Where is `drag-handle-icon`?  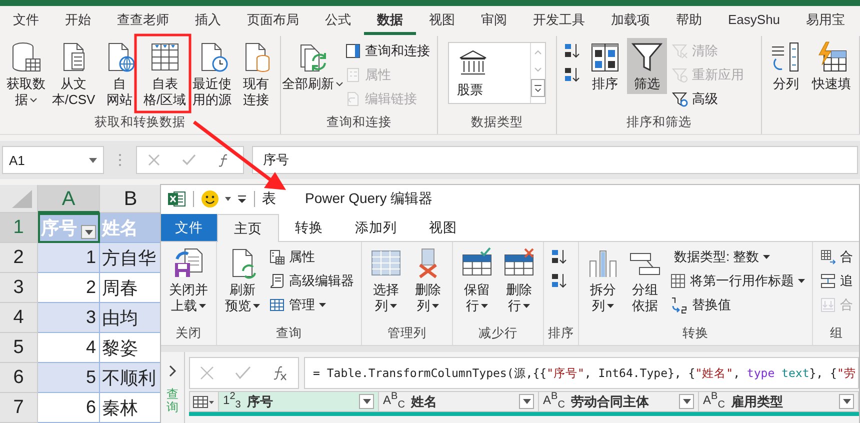 drag-handle-icon is located at coordinates (120, 160).